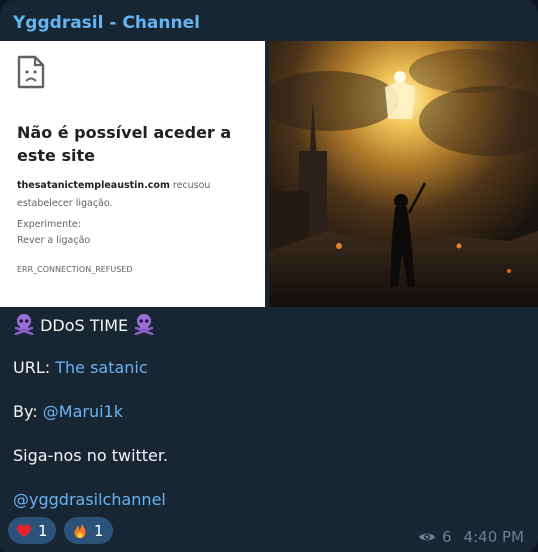 The width and height of the screenshot is (538, 552). Describe the element at coordinates (101, 367) in the screenshot. I see `url-link: The satanic` at that location.